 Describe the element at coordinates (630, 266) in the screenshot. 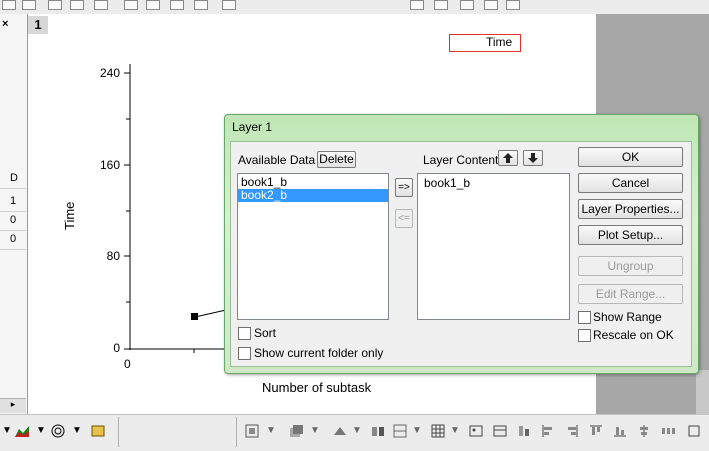

I see `ungroup-button: Ungroup` at that location.